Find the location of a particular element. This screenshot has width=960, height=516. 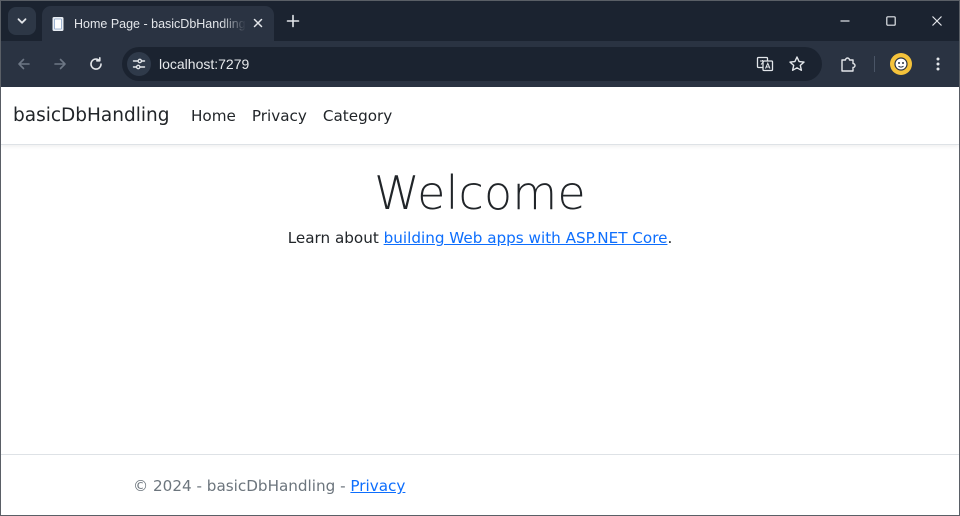

toolbar-separator is located at coordinates (874, 64).